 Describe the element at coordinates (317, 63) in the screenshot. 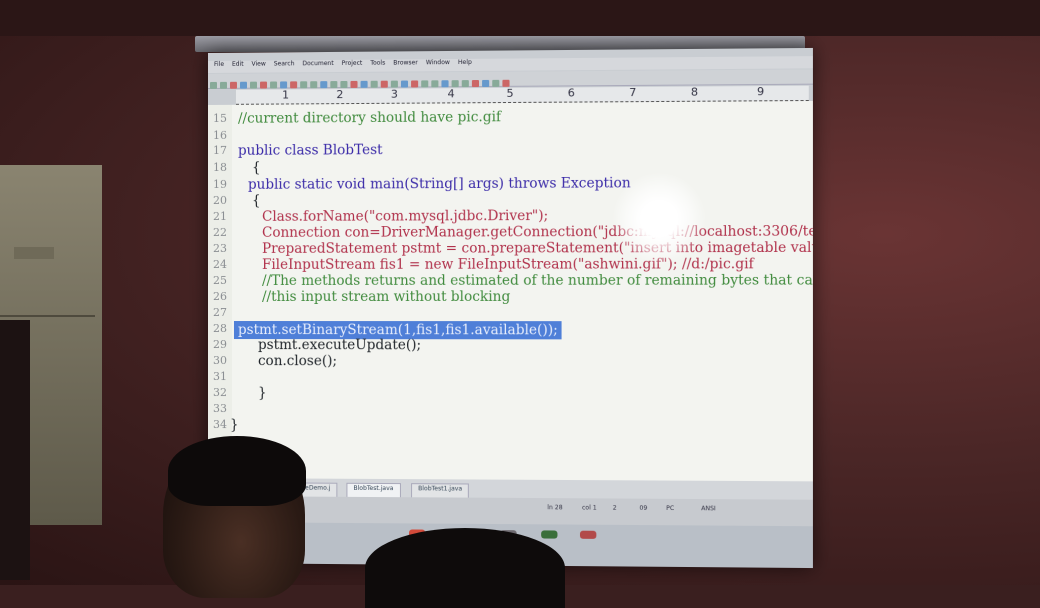

I see `menu-document: Document` at that location.